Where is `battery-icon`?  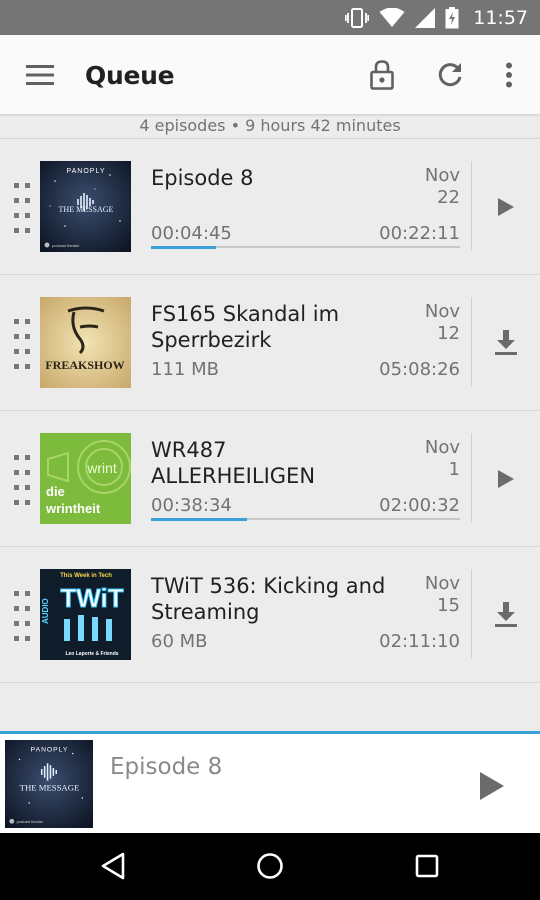
battery-icon is located at coordinates (452, 17).